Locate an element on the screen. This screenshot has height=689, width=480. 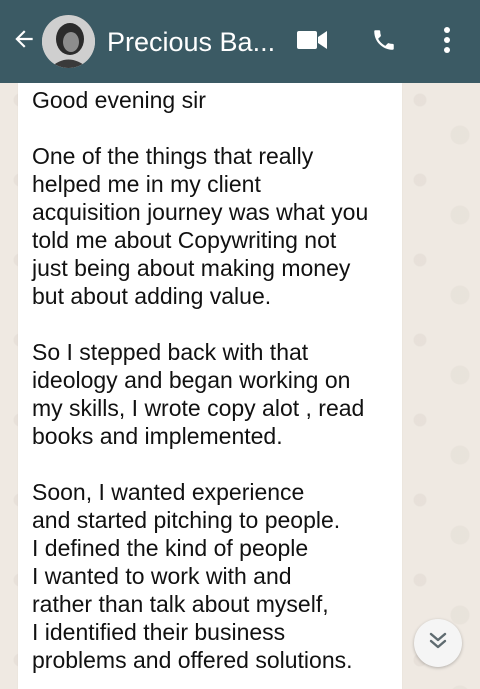
phone-icon is located at coordinates (384, 42).